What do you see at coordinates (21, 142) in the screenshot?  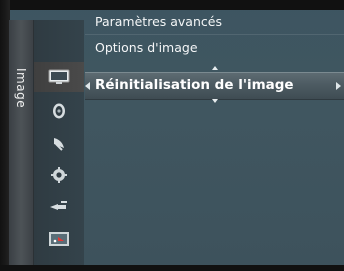 I see `category-tab: Image` at bounding box center [21, 142].